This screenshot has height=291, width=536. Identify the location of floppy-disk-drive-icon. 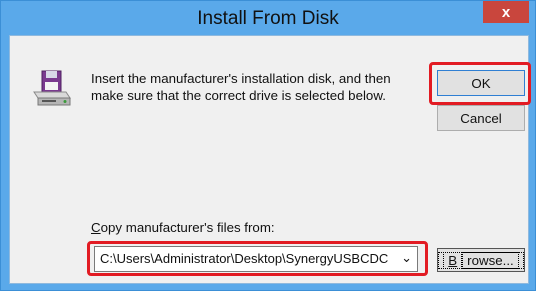
(52, 90).